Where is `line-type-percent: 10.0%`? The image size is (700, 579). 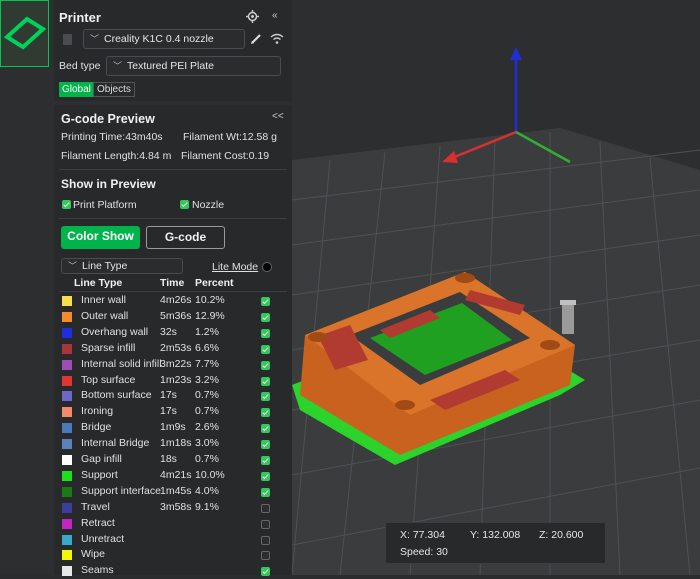
line-type-percent: 10.0% is located at coordinates (210, 474).